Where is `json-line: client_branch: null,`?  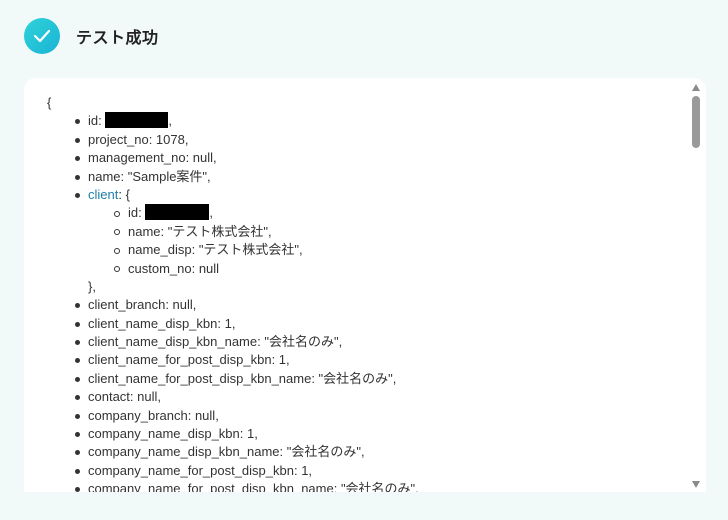
json-line: client_branch: null, is located at coordinates (366, 305).